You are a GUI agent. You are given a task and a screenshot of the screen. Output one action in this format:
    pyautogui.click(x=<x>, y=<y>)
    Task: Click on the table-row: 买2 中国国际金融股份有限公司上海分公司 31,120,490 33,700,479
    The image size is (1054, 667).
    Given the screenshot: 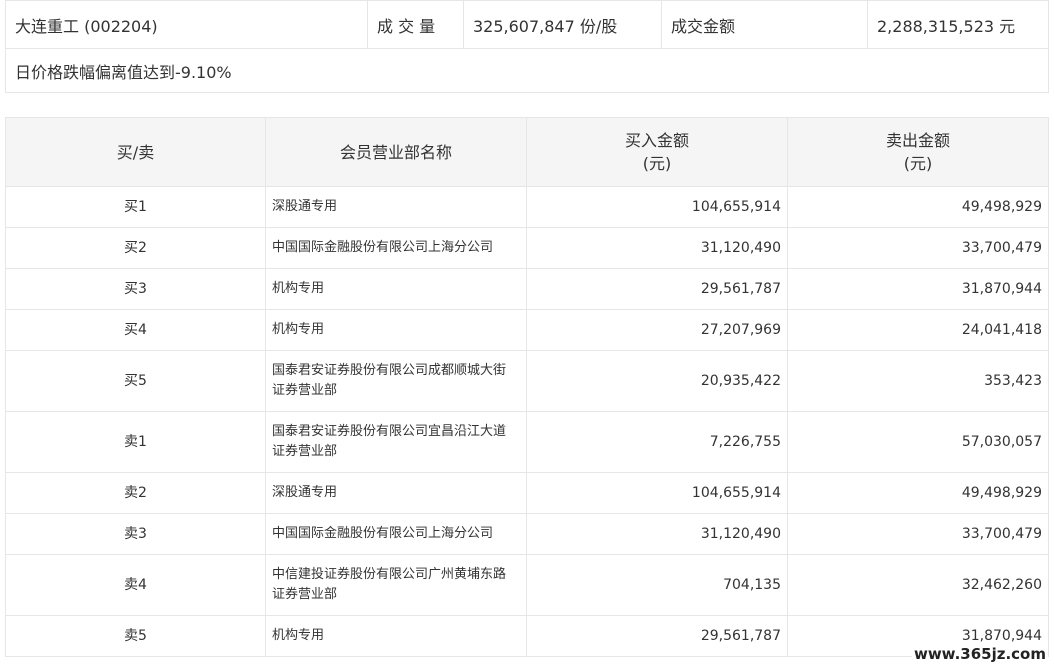 What is the action you would take?
    pyautogui.click(x=527, y=248)
    